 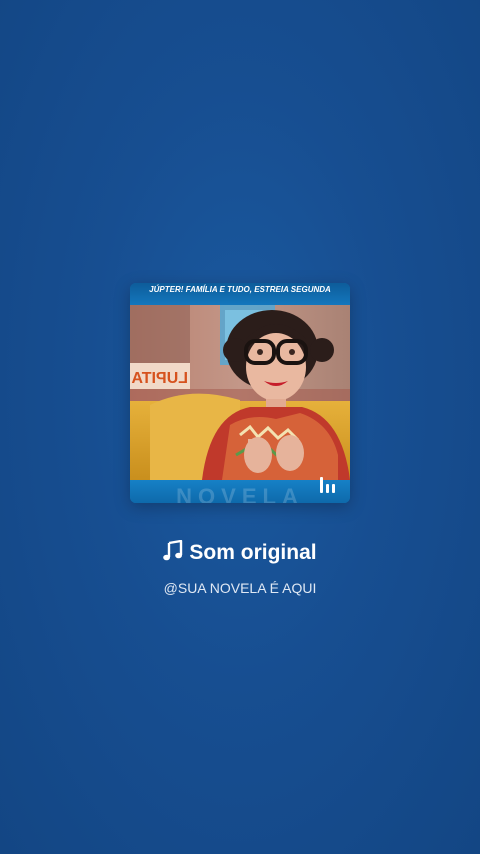 I want to click on cover-footer: NOVELA, so click(x=240, y=491).